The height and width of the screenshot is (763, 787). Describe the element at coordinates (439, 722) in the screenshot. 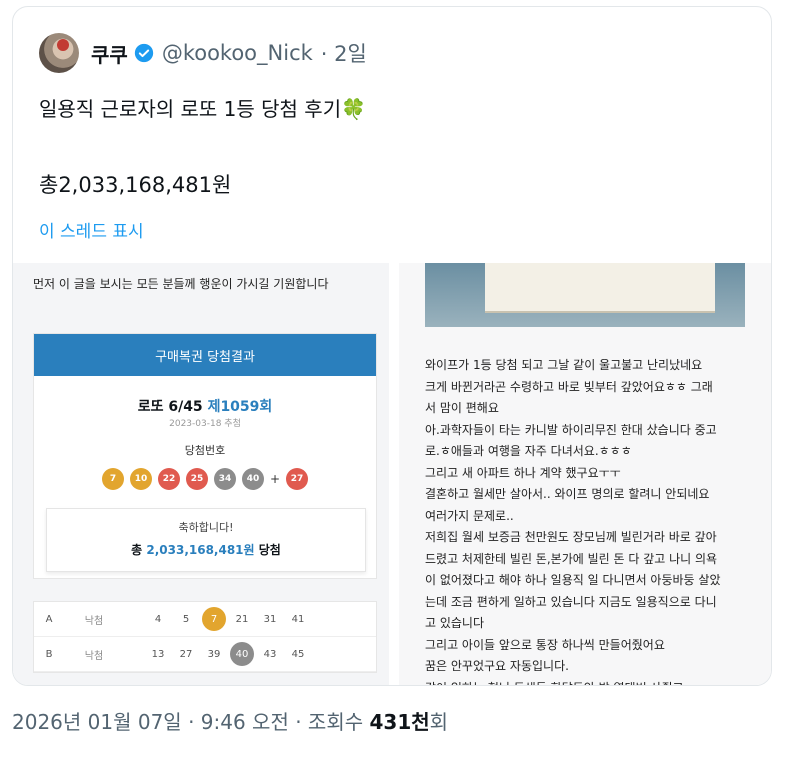

I see `view-suffix: 회` at that location.